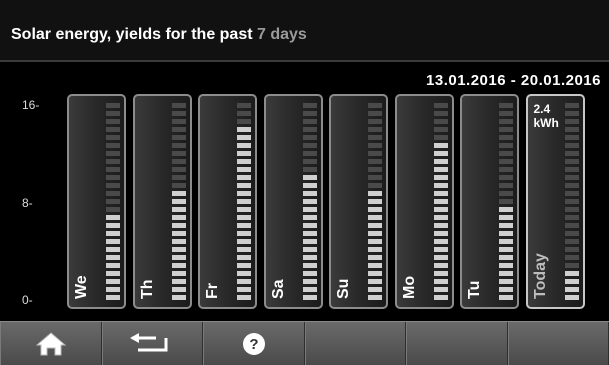 The height and width of the screenshot is (365, 609). What do you see at coordinates (227, 201) in the screenshot?
I see `bar-day: Fr` at bounding box center [227, 201].